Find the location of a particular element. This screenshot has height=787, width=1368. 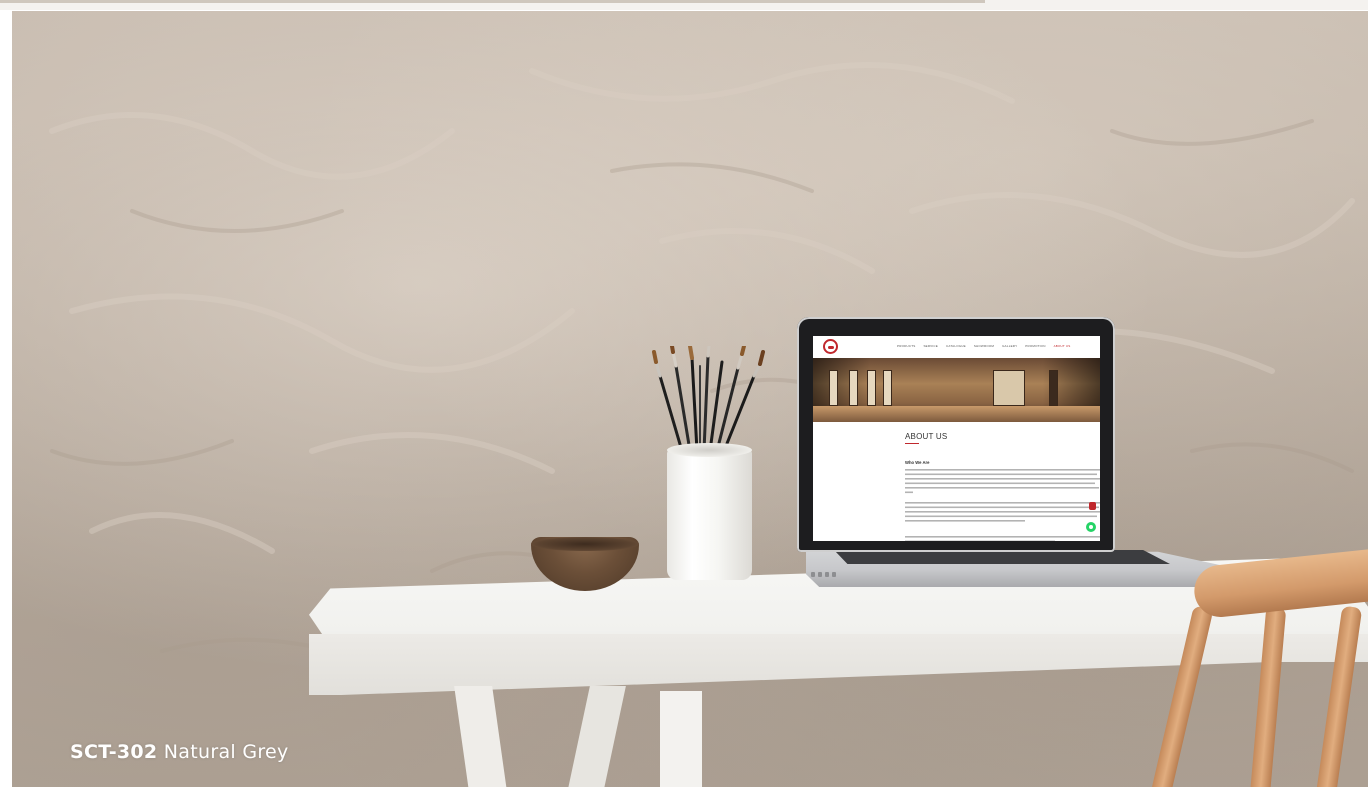

page-title: ABOUT US is located at coordinates (926, 436).